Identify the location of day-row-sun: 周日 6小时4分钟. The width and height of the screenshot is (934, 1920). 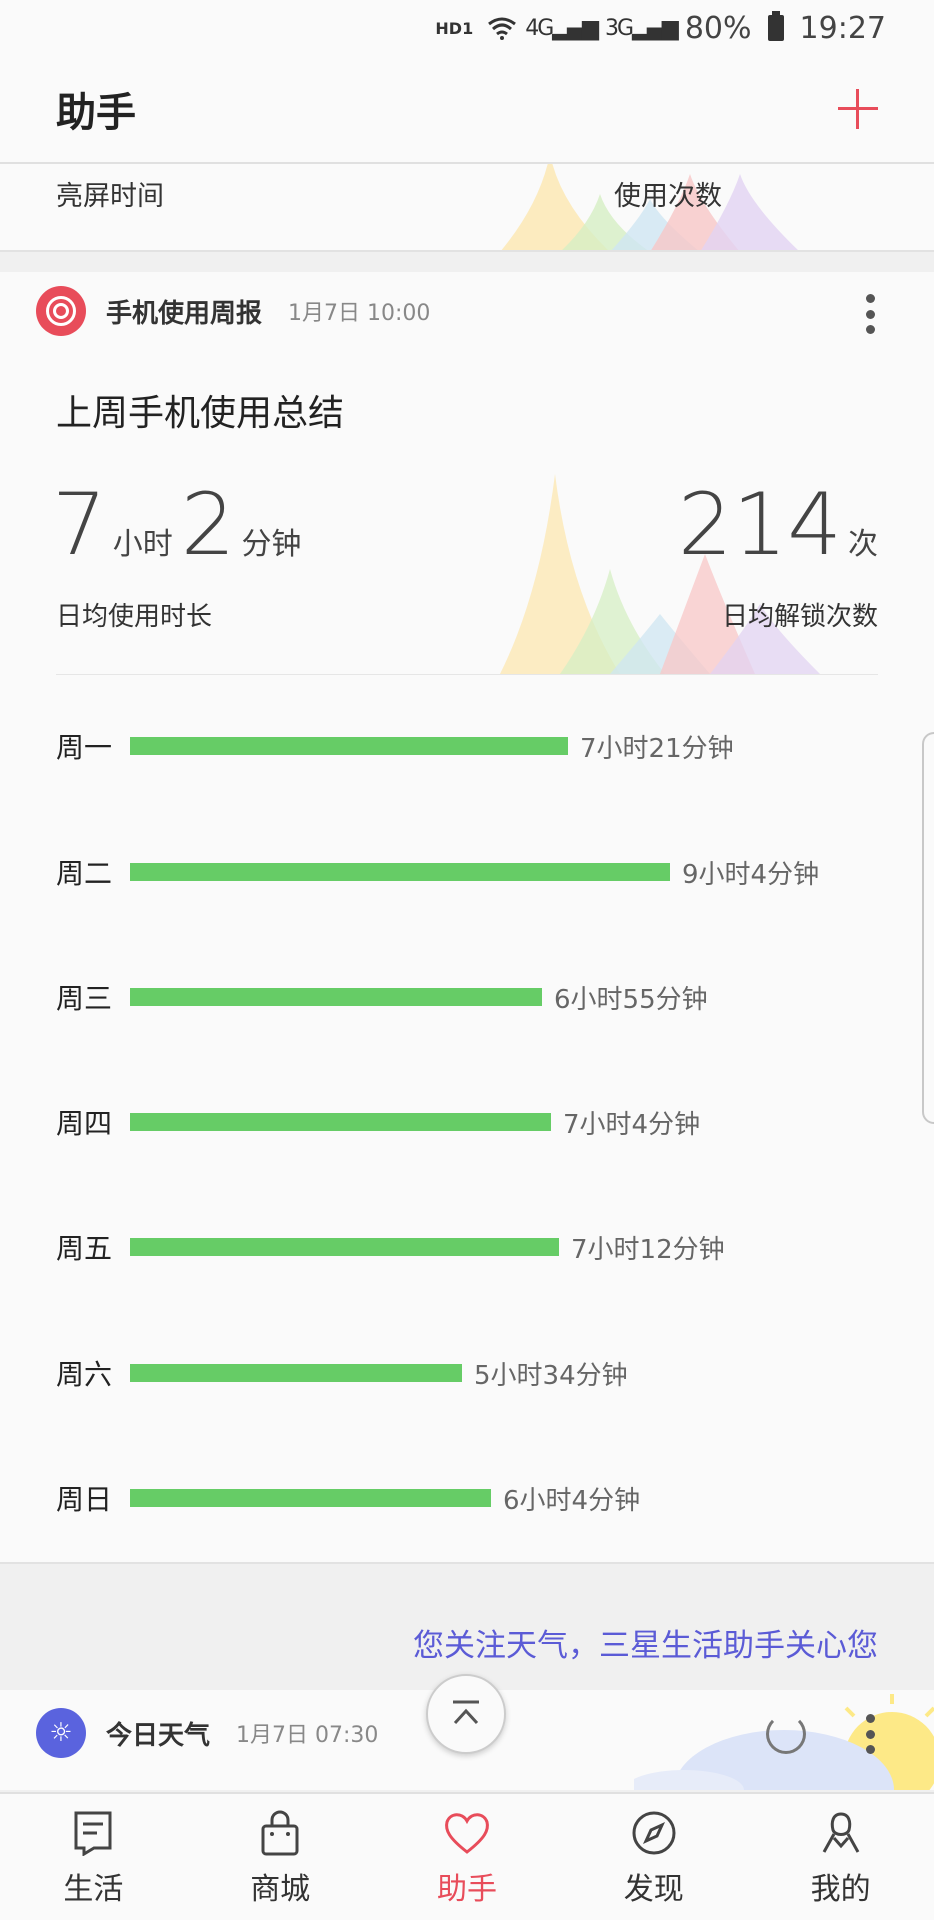
(486, 1498).